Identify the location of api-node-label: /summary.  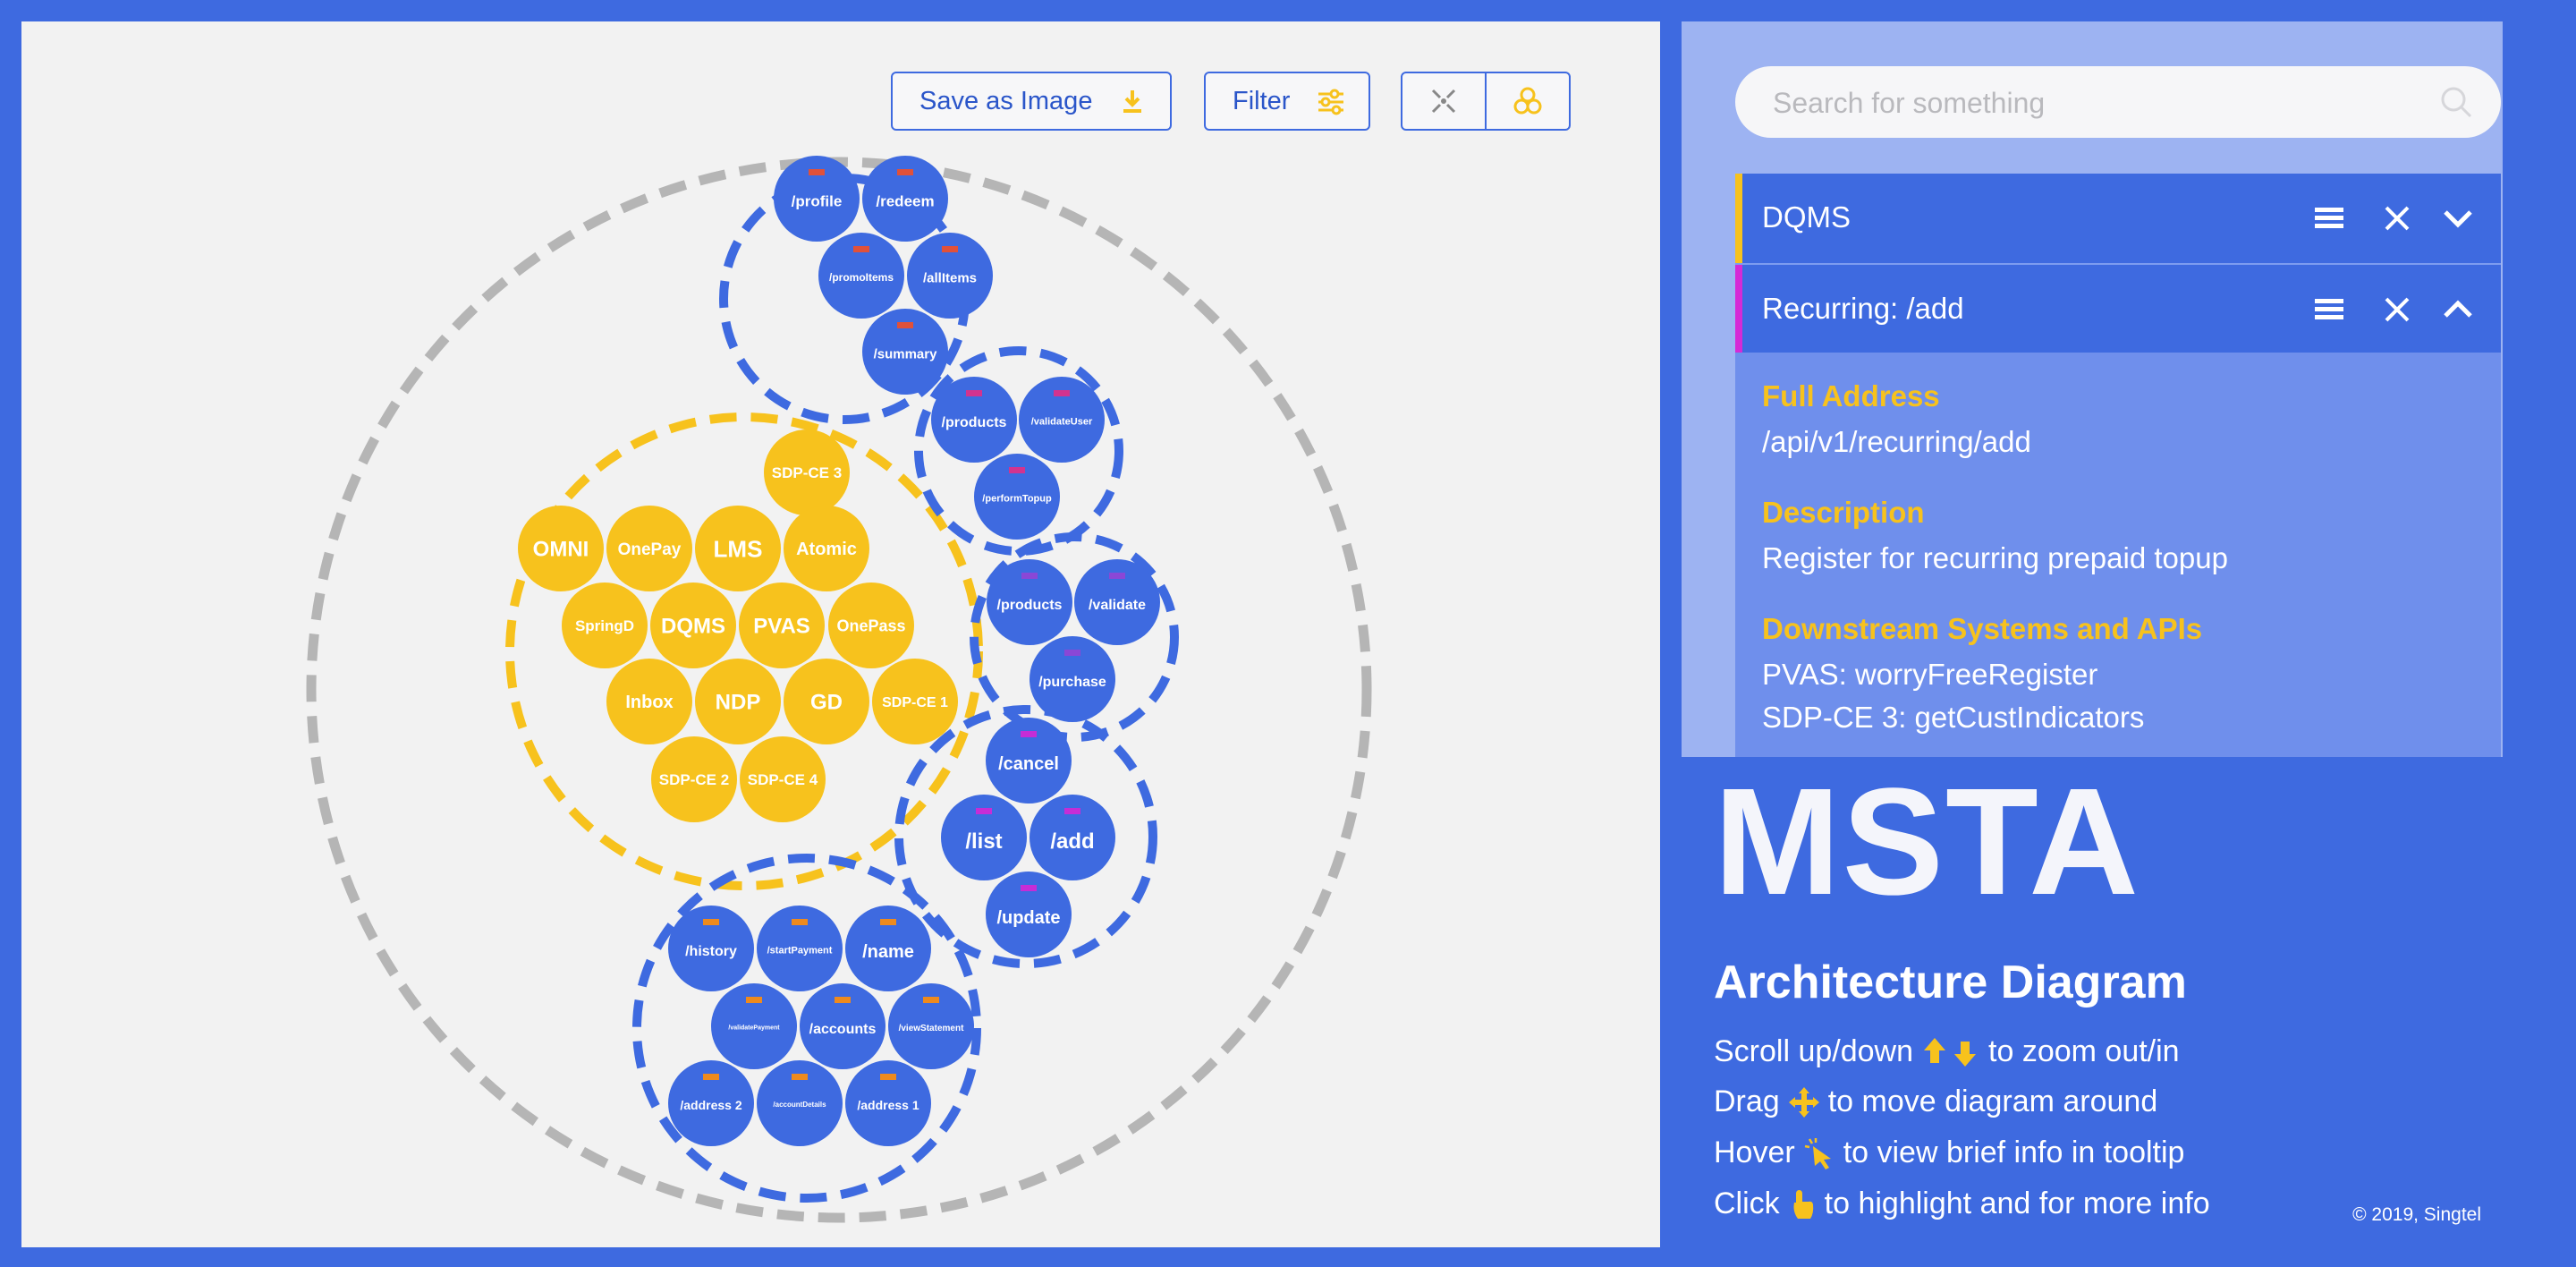
(906, 354).